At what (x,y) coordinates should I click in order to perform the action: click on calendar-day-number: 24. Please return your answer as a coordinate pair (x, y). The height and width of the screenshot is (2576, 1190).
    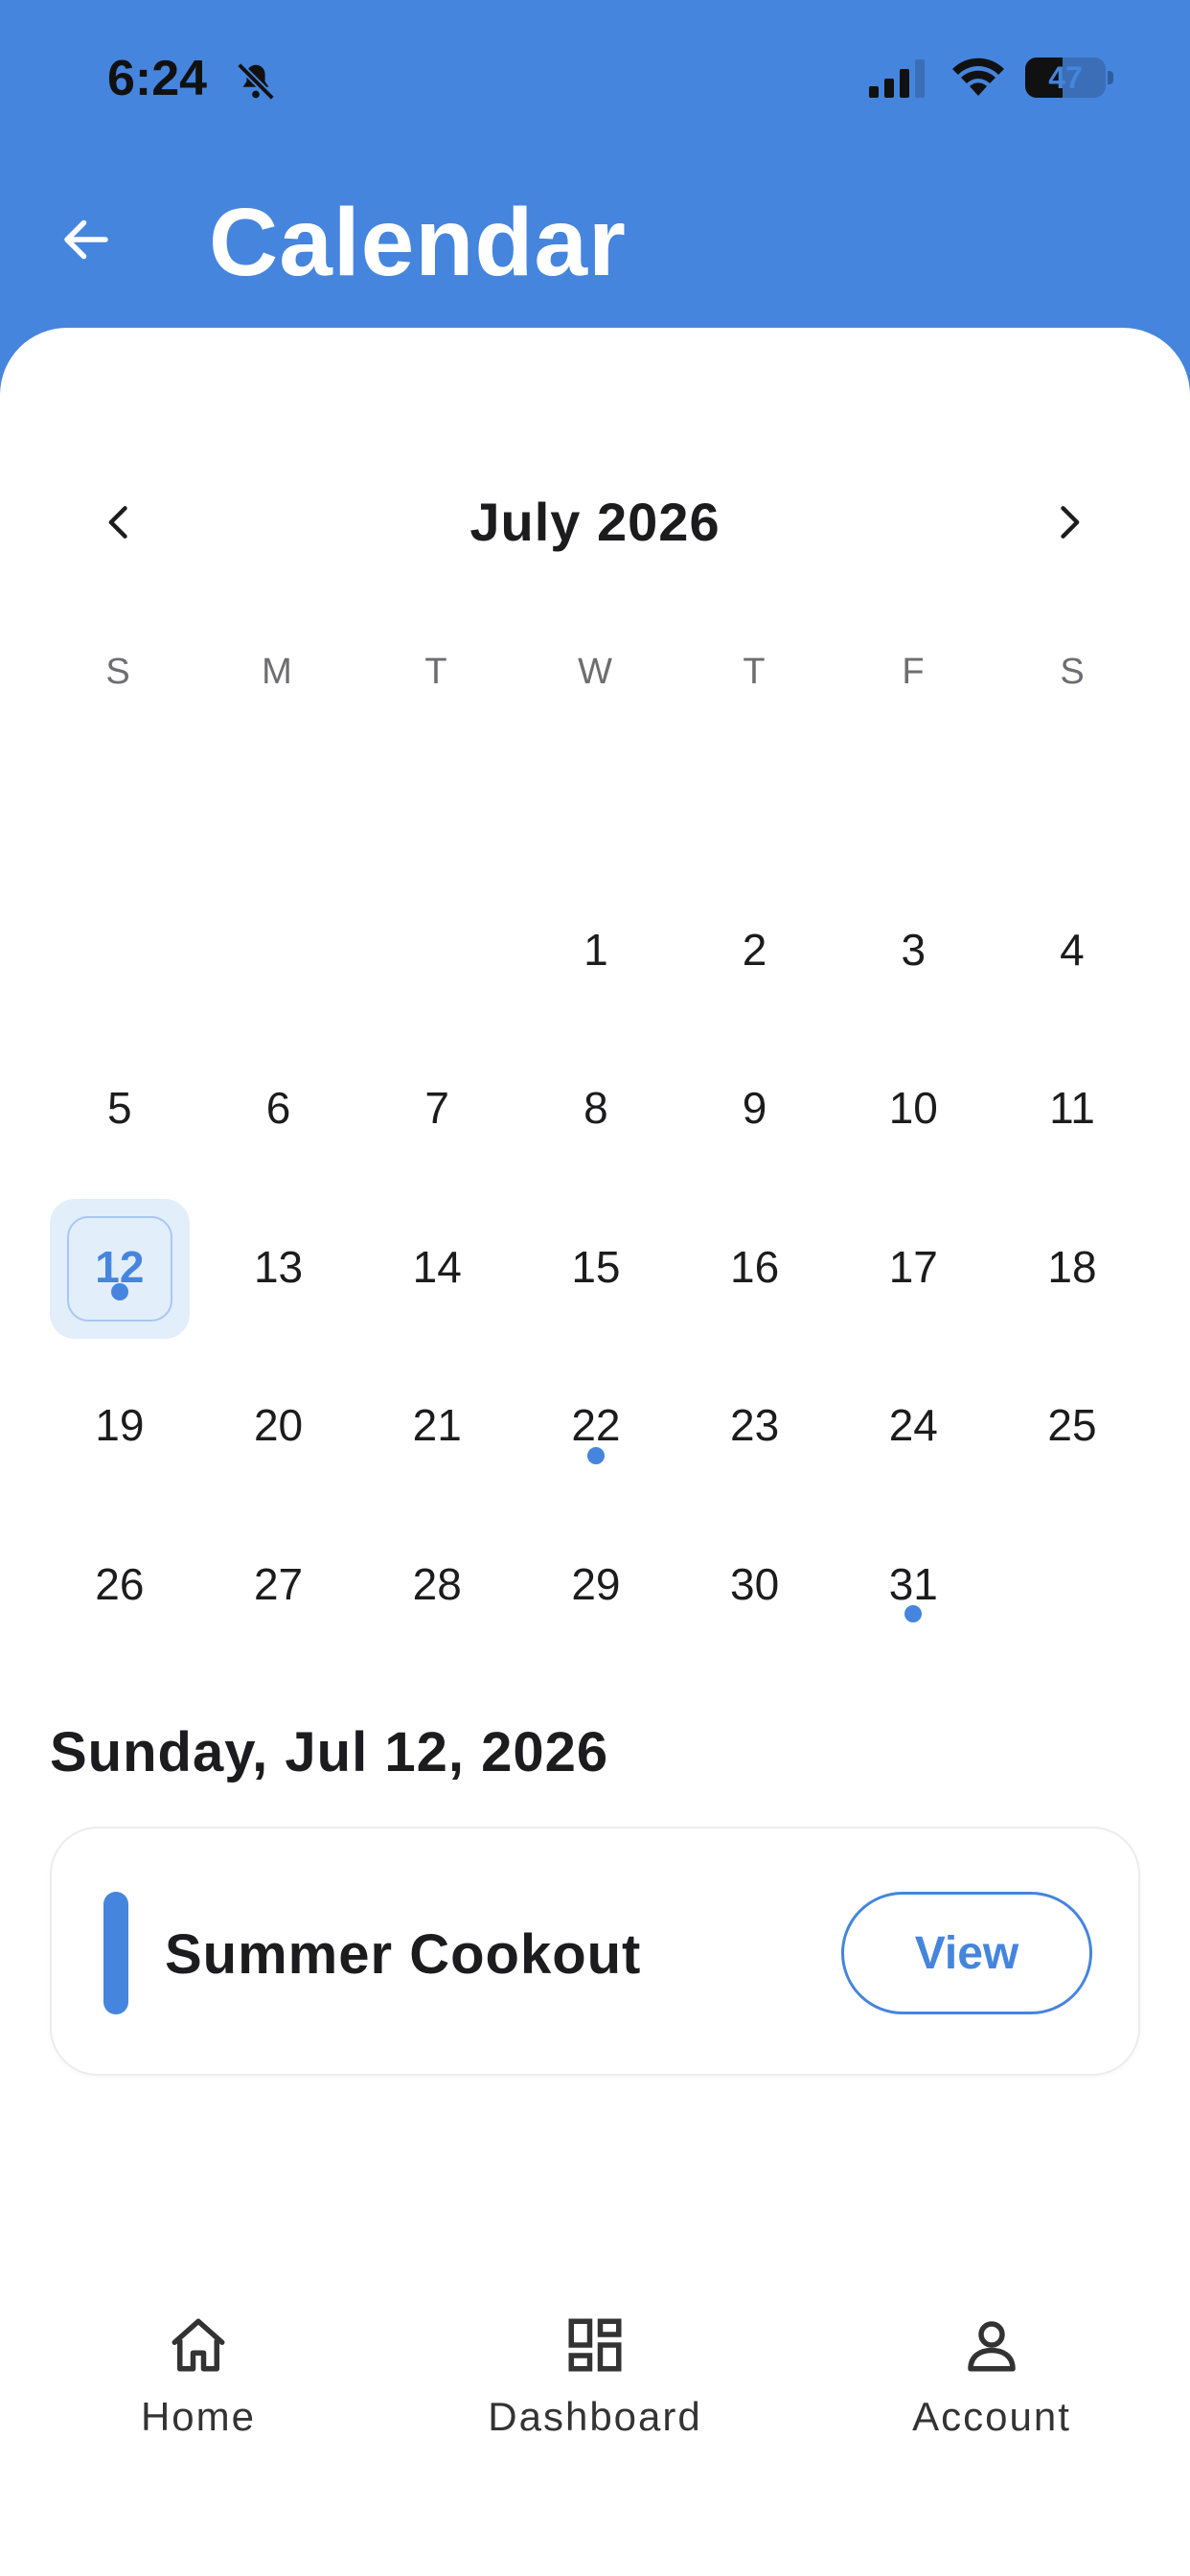
    Looking at the image, I should click on (913, 1425).